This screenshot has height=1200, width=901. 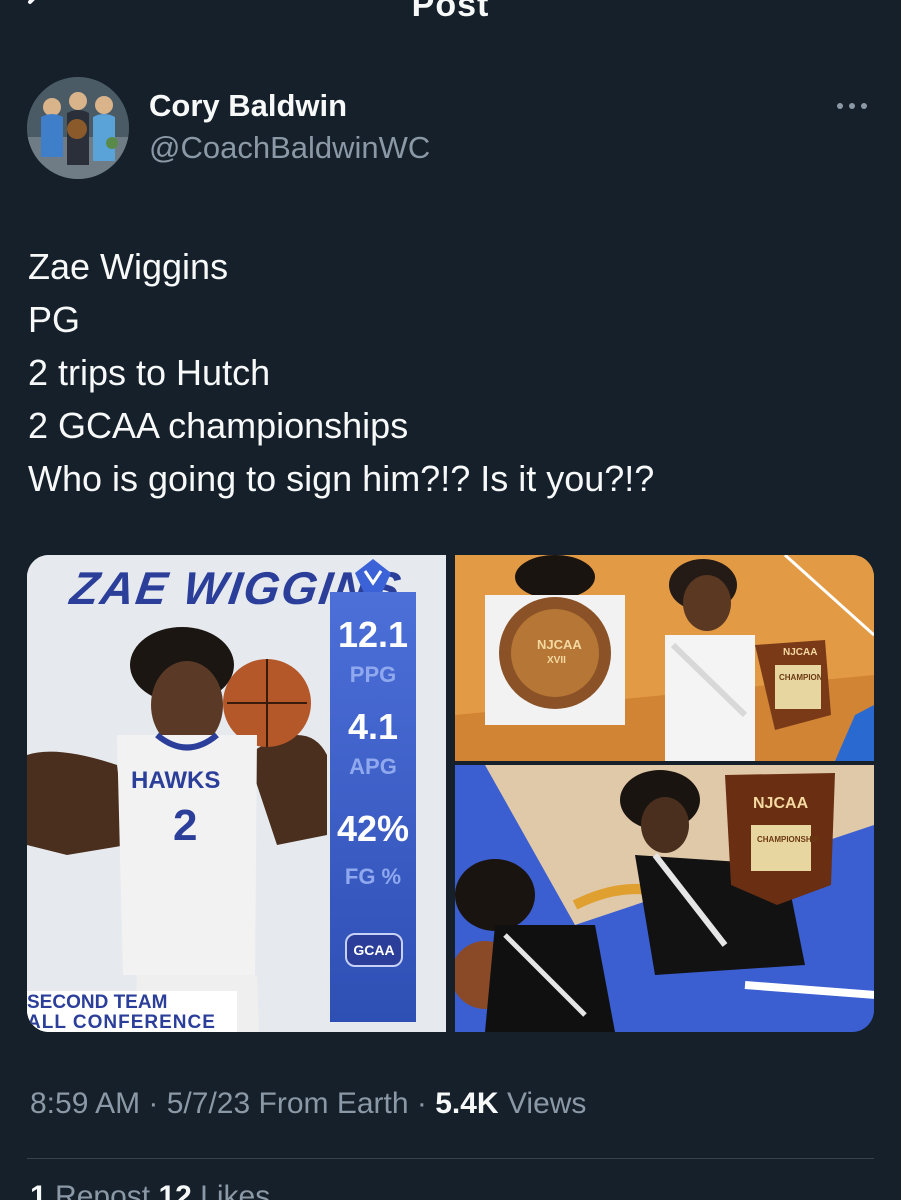 What do you see at coordinates (218, 425) in the screenshot?
I see `tweet-line: 2 GCAA championships` at bounding box center [218, 425].